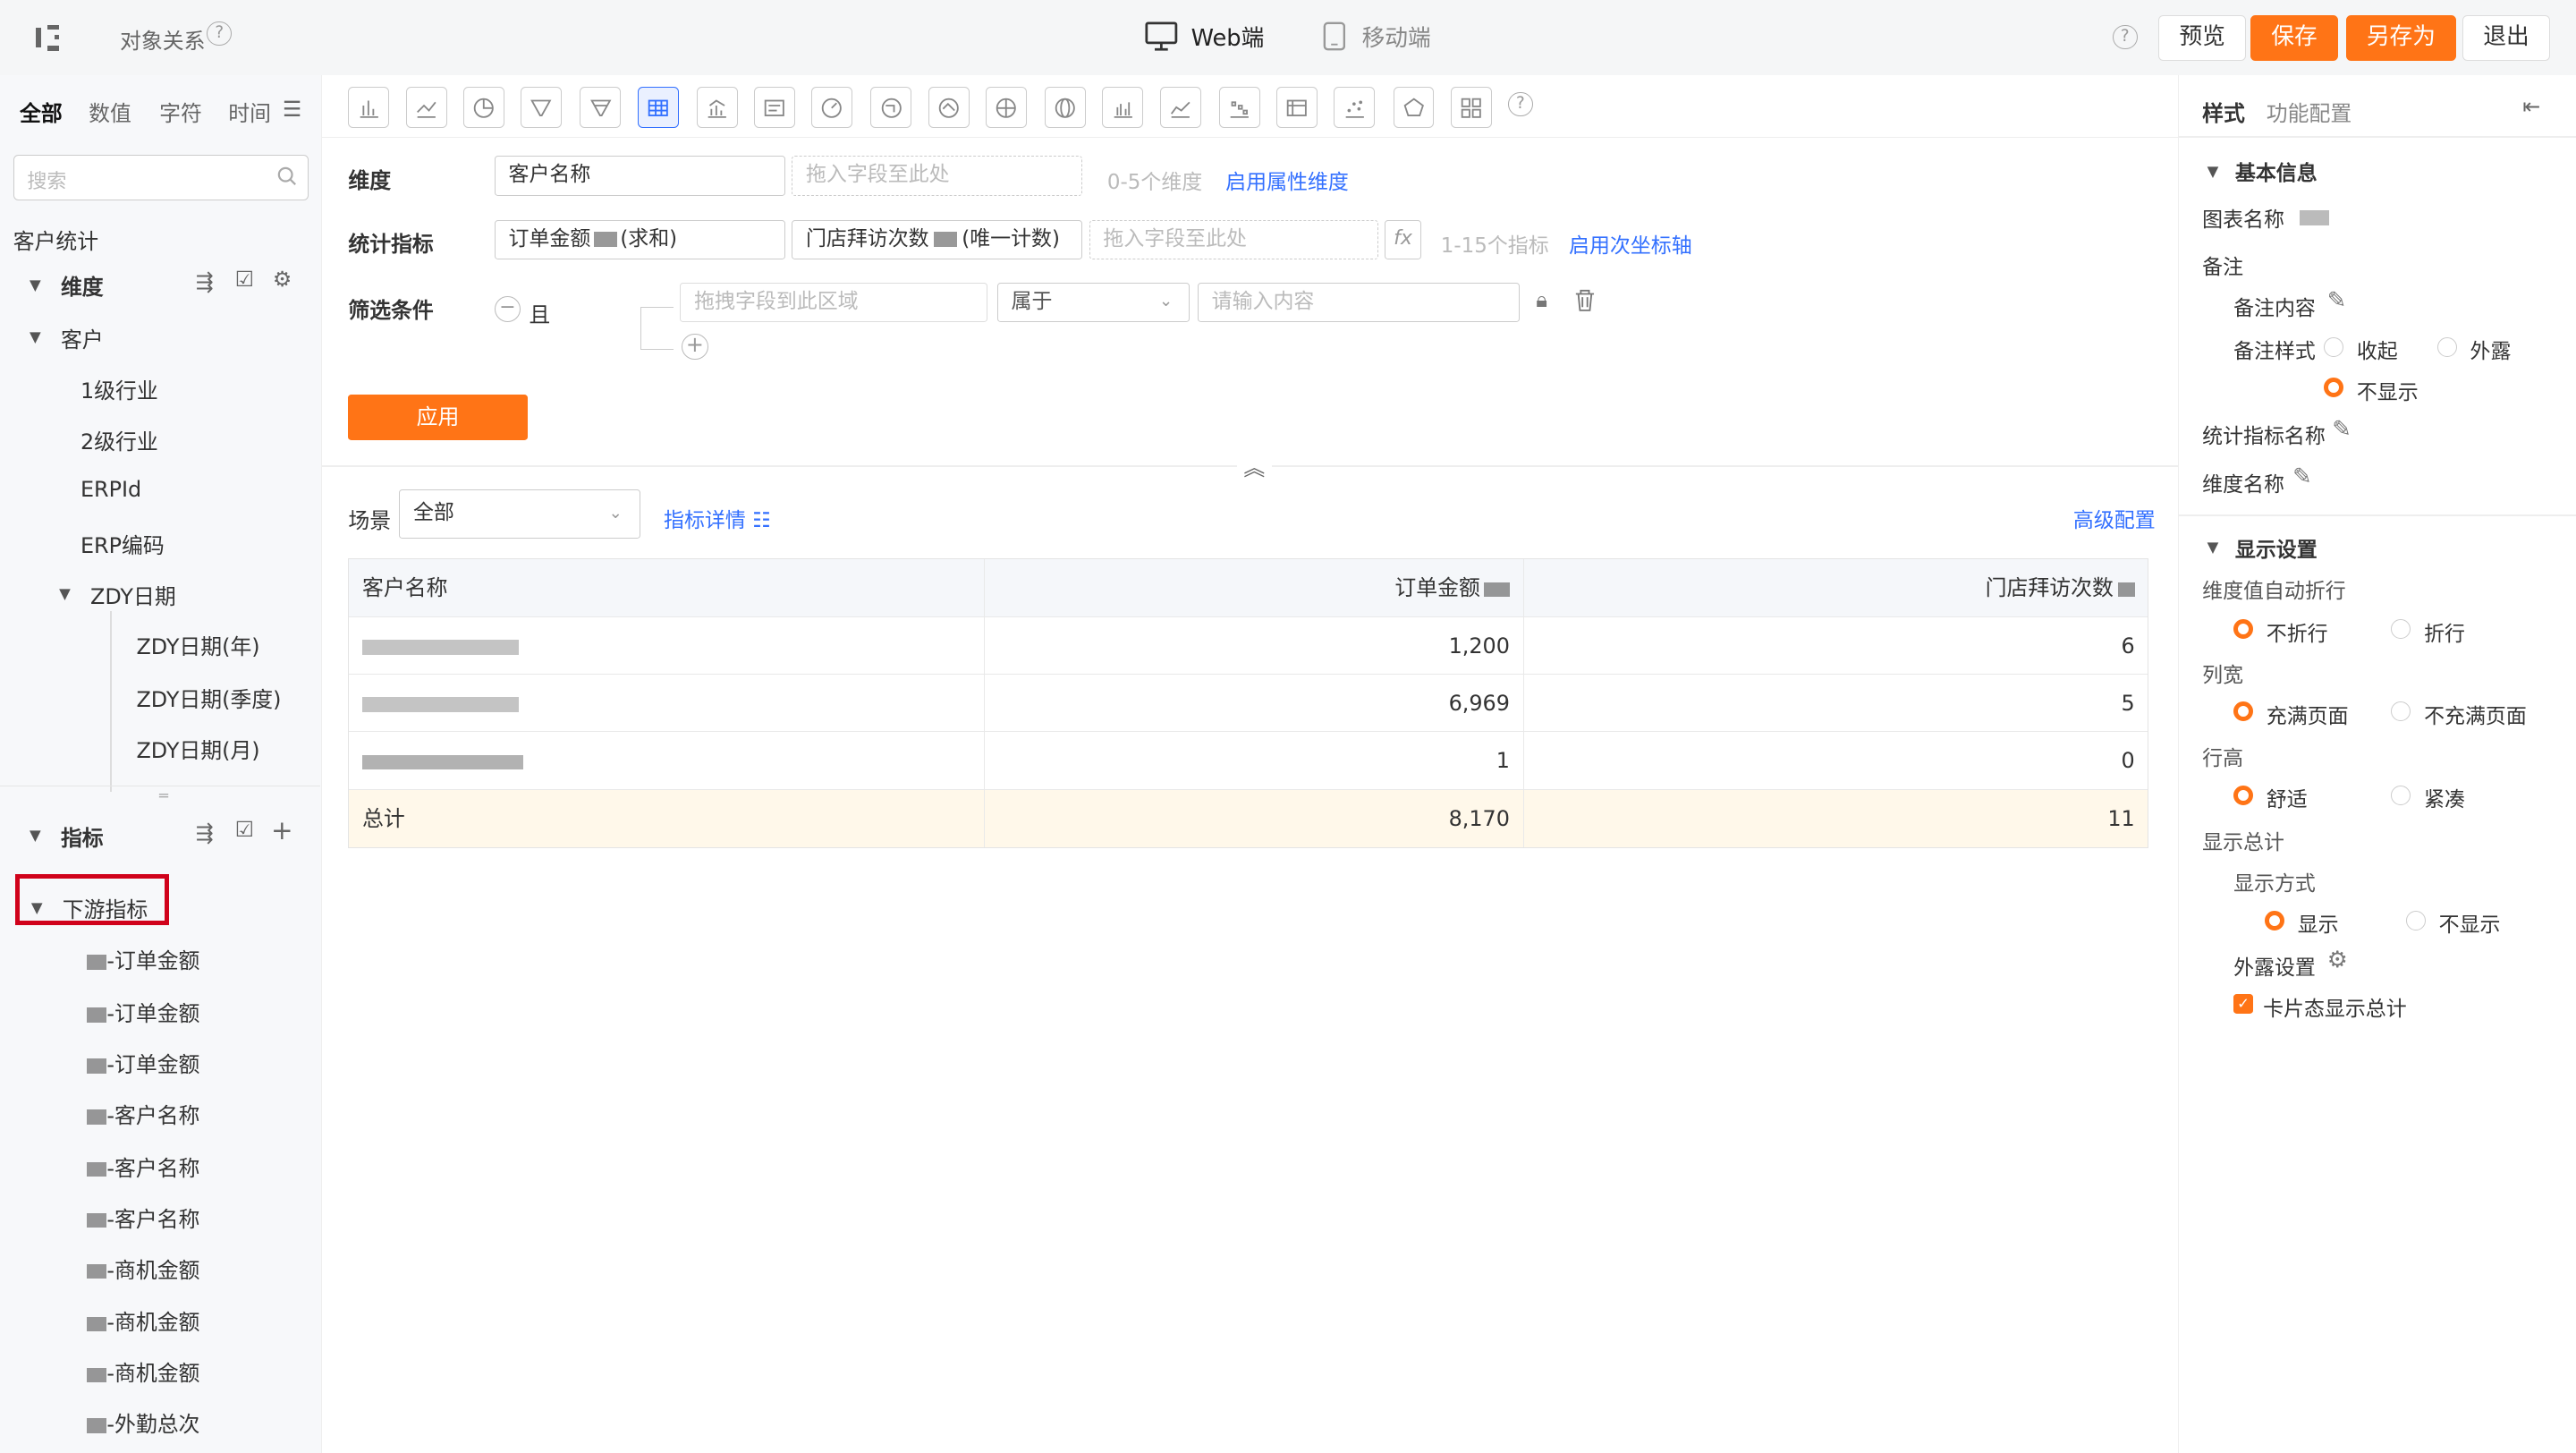  What do you see at coordinates (2309, 111) in the screenshot?
I see `tab-function-config: 功能配置` at bounding box center [2309, 111].